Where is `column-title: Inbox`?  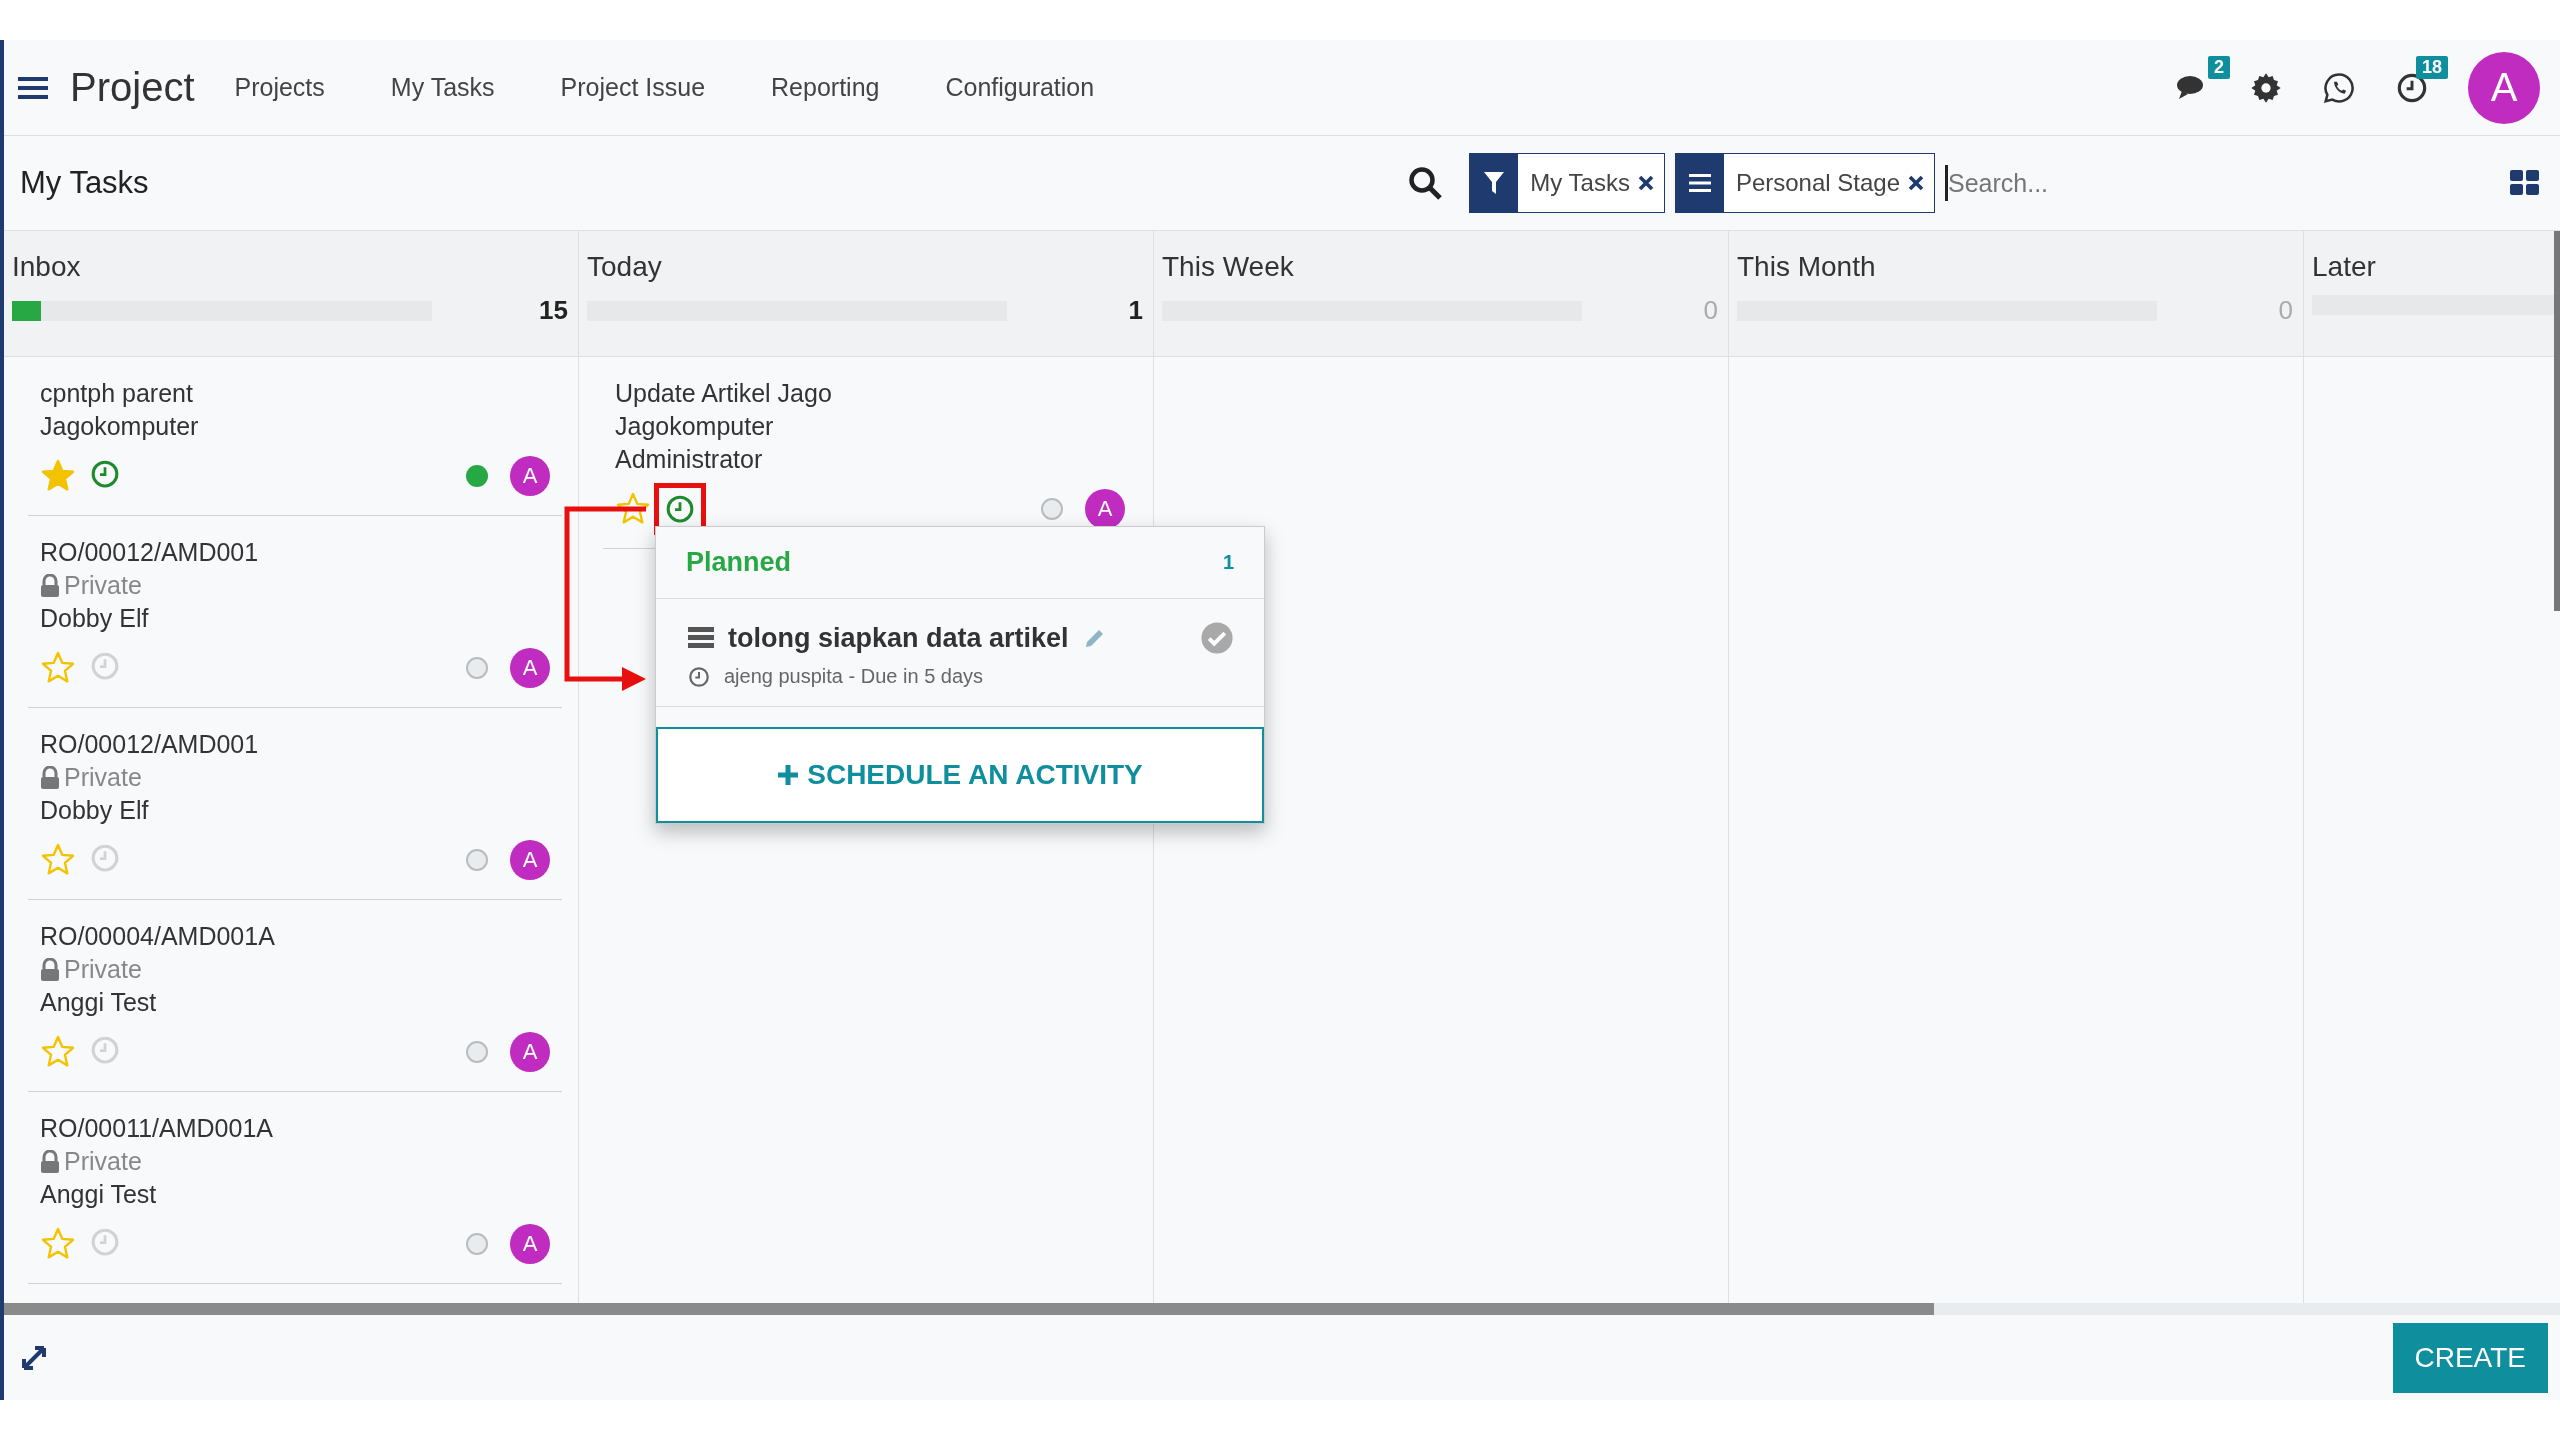
column-title: Inbox is located at coordinates (47, 267).